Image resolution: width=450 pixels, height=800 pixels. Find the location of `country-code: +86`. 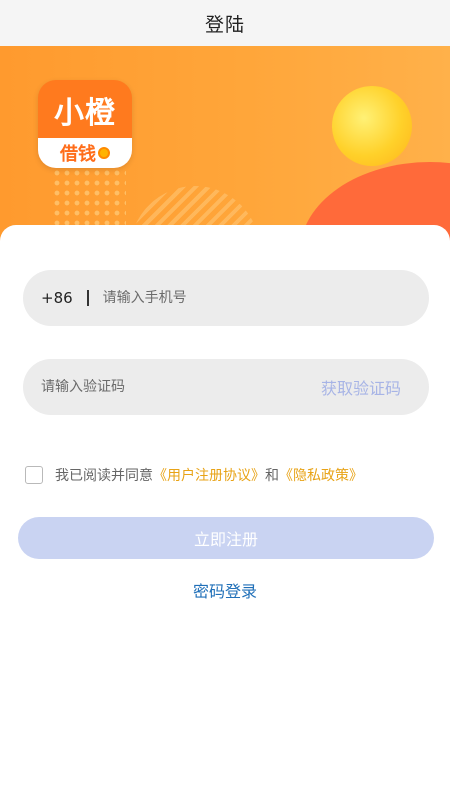

country-code: +86 is located at coordinates (57, 298).